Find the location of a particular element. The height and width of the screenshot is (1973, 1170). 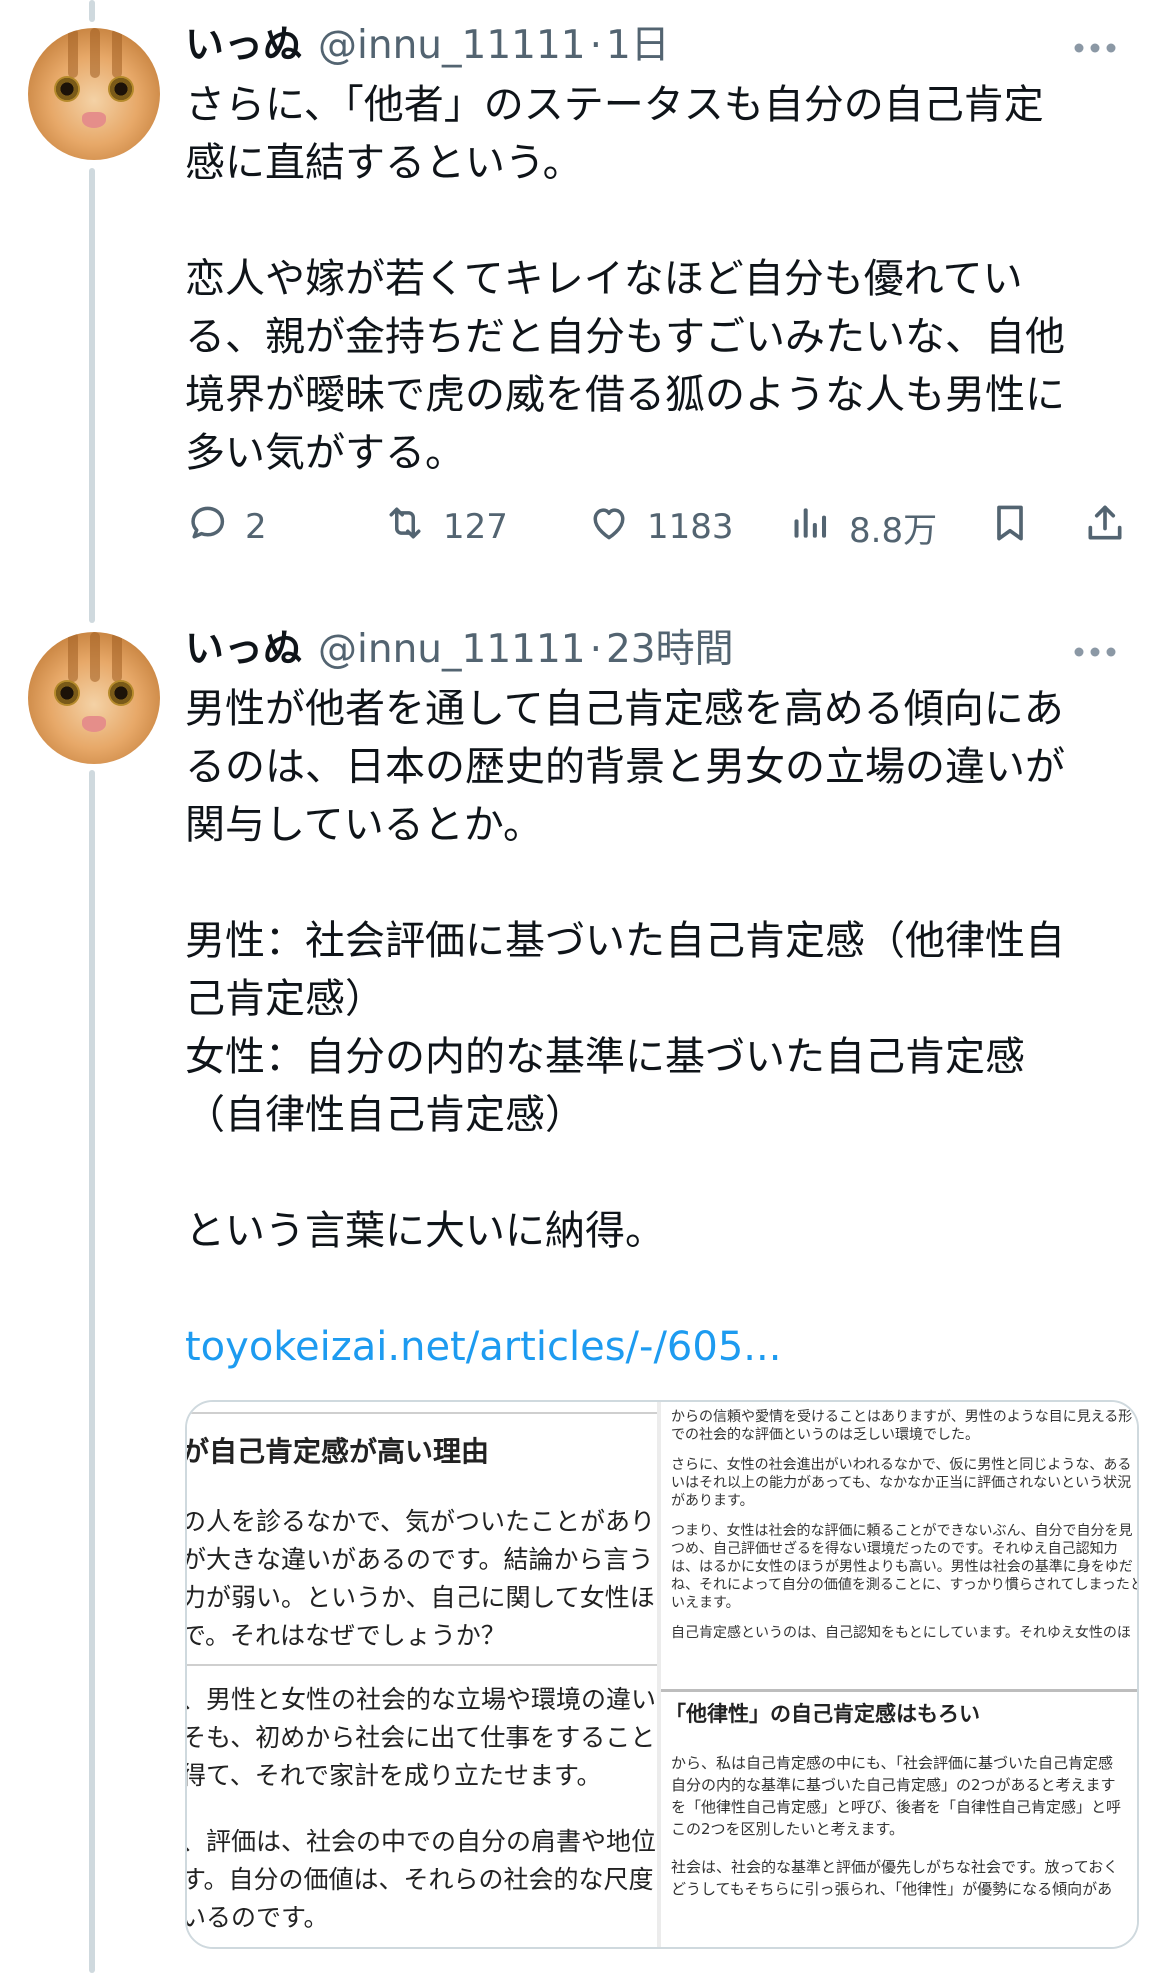

article-line: 、男性と女性の社会的な立場や環境の違いが is located at coordinates (433, 1699).